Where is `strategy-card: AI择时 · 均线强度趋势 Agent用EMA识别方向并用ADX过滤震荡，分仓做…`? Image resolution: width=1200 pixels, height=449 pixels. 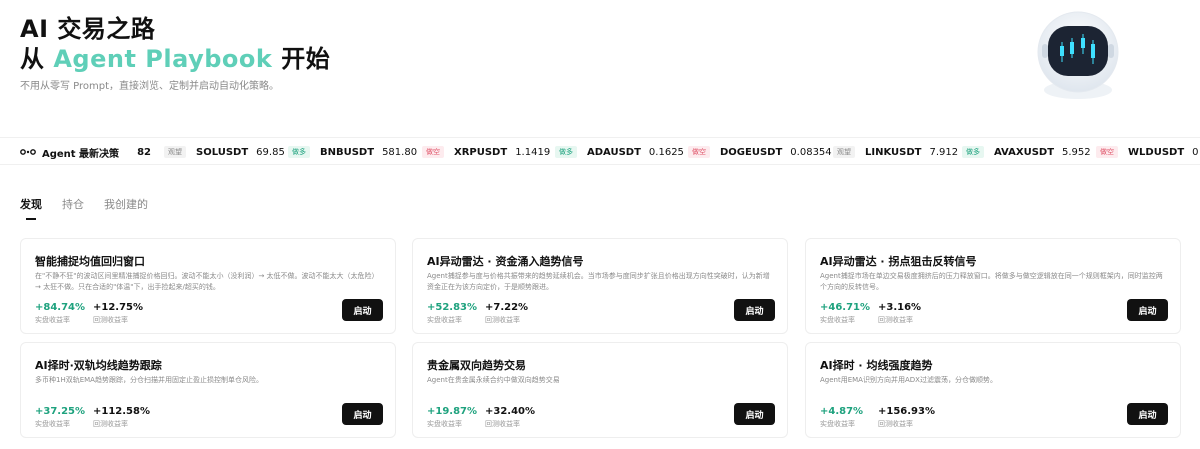 strategy-card: AI择时 · 均线强度趋势 Agent用EMA识别方向并用ADX过滤震荡，分仓做… is located at coordinates (993, 390).